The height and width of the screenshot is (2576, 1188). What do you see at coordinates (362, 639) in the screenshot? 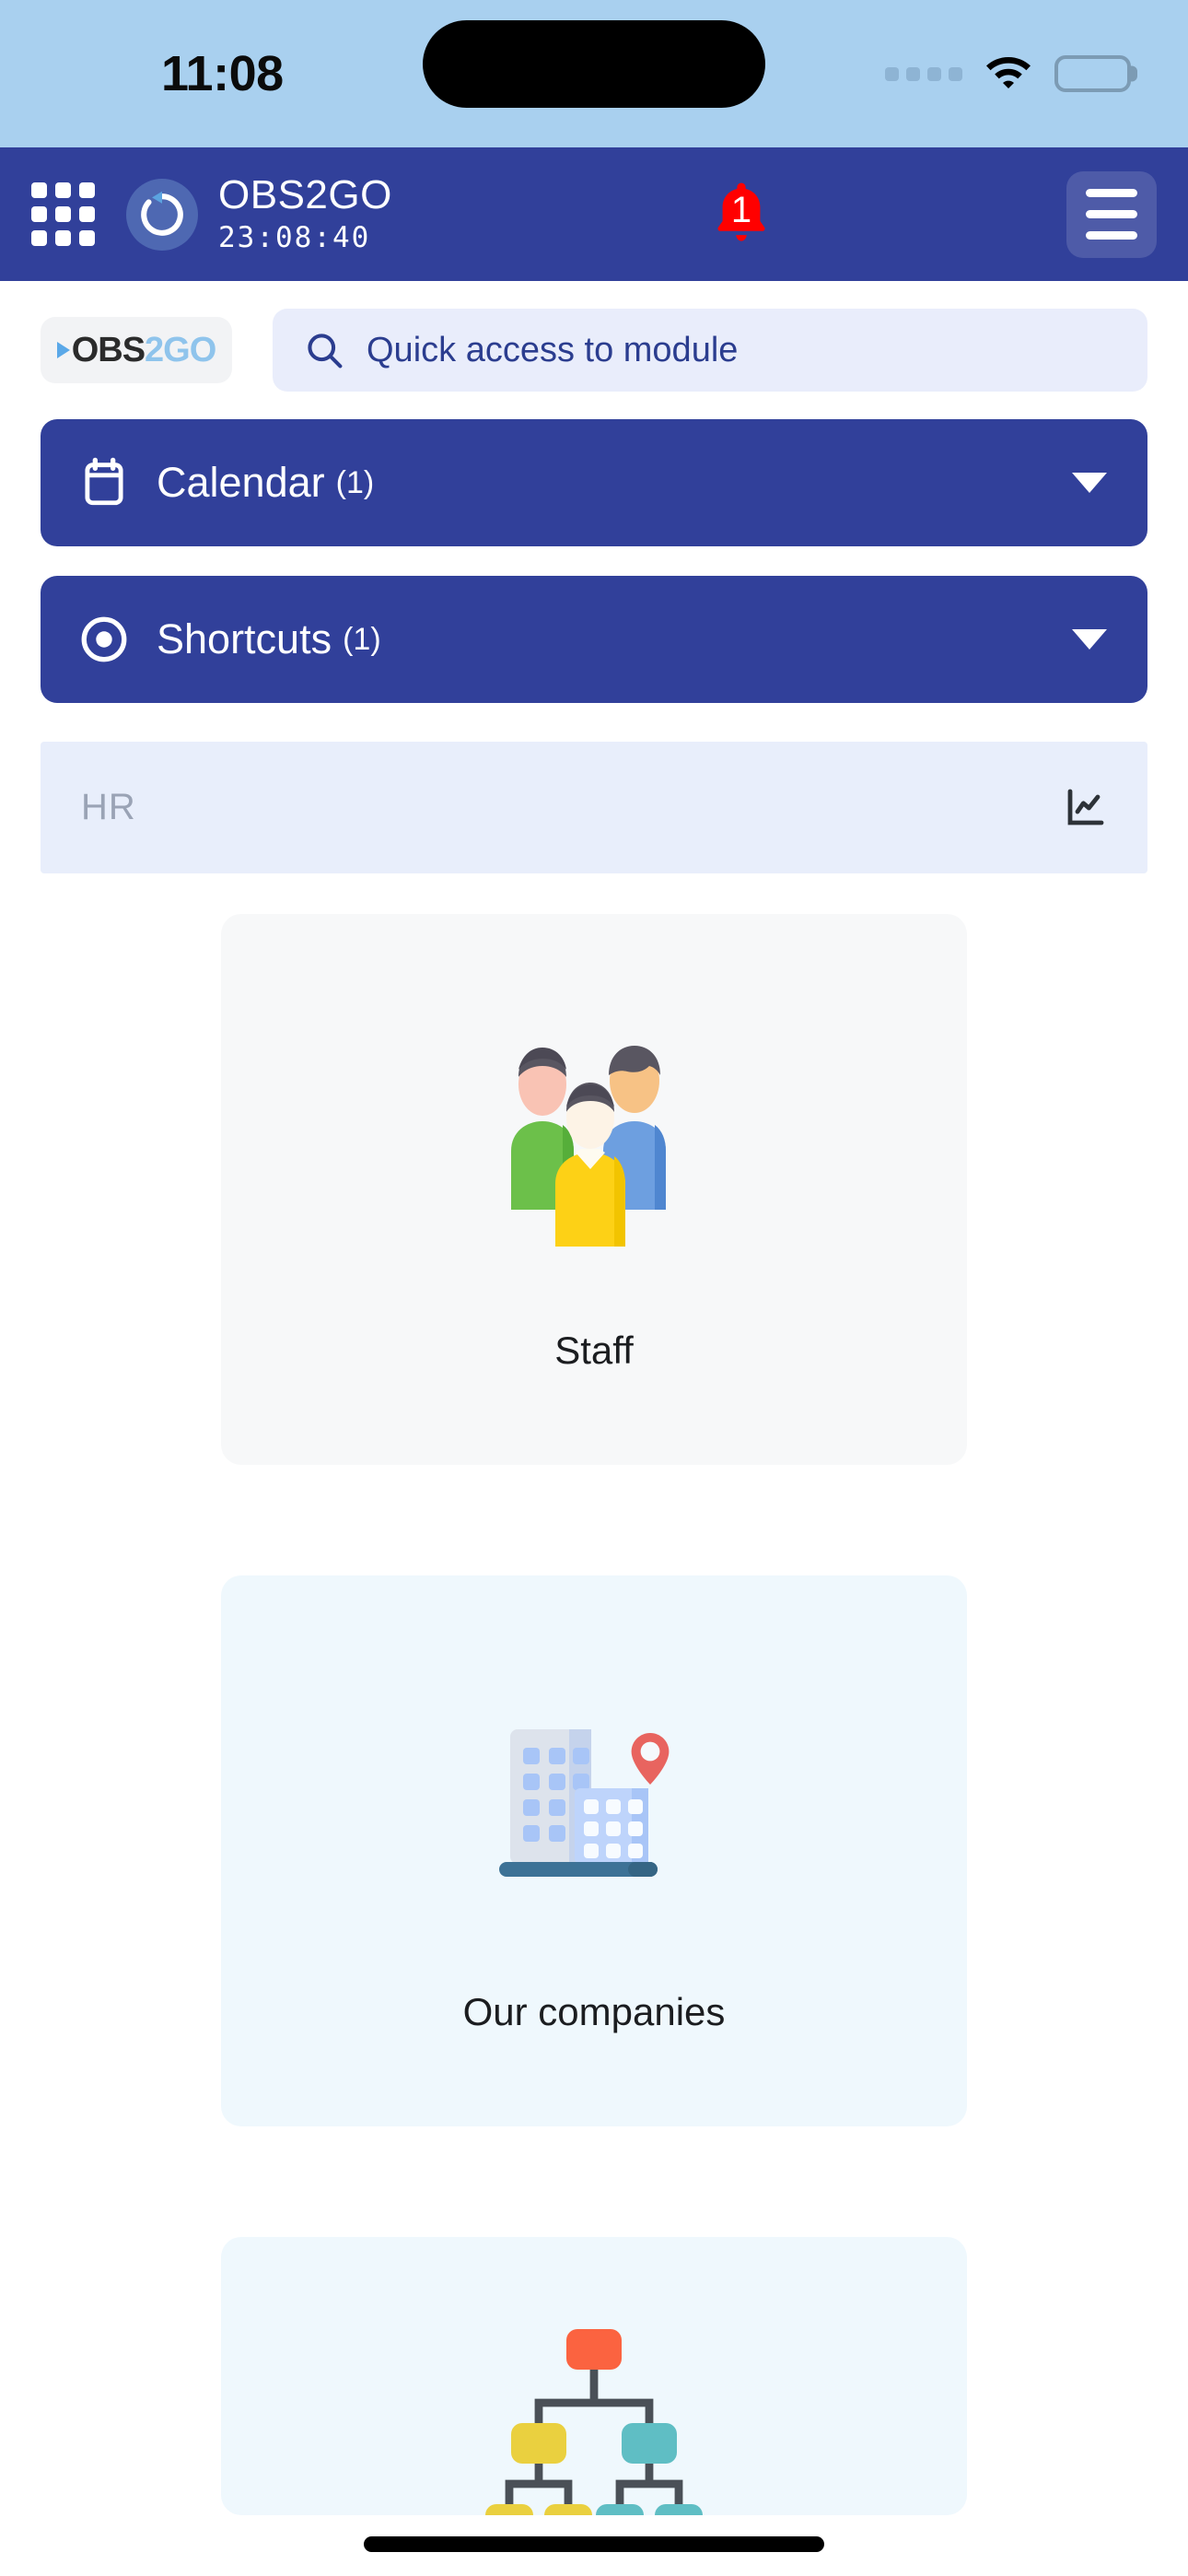
I see `panel-shortcuts-count: (1)` at bounding box center [362, 639].